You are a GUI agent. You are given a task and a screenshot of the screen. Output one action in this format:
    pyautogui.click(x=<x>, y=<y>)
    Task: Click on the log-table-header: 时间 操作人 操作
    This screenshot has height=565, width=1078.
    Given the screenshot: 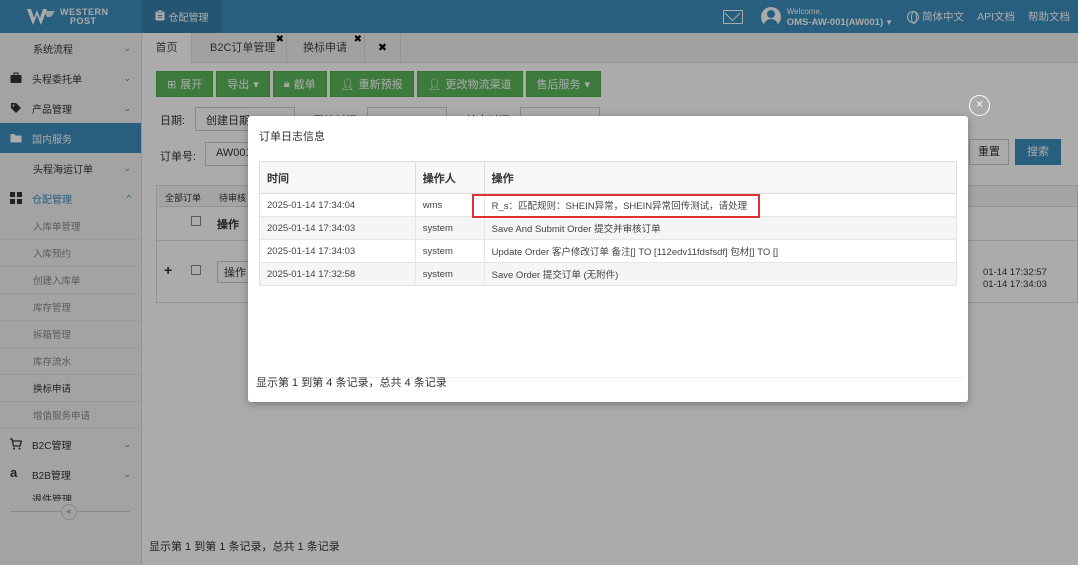 What is the action you would take?
    pyautogui.click(x=608, y=177)
    